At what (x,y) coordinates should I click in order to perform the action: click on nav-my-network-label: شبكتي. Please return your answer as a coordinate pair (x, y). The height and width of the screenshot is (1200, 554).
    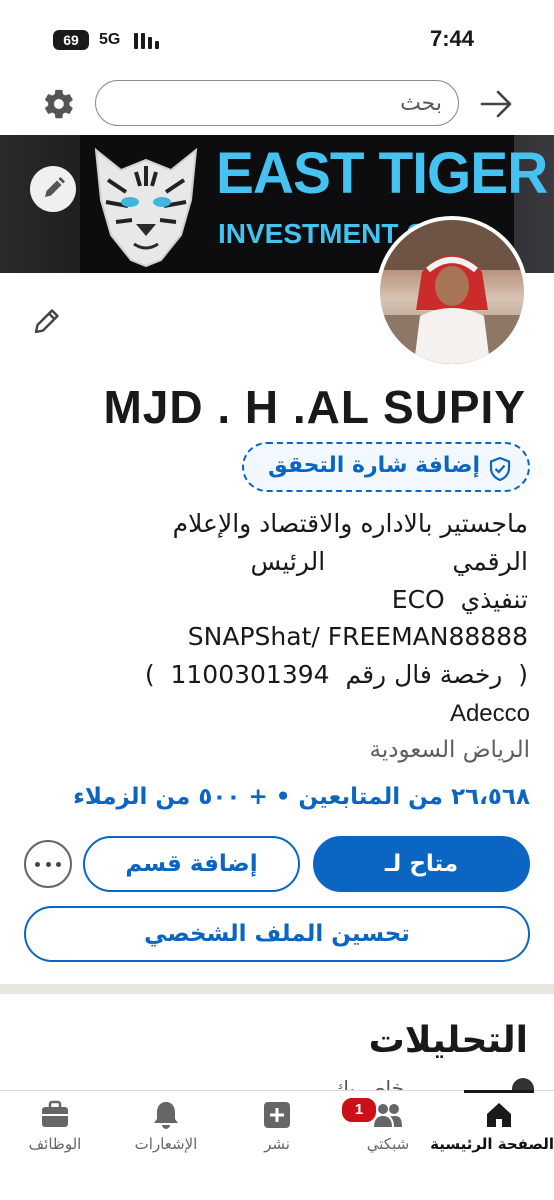
    Looking at the image, I should click on (388, 1144).